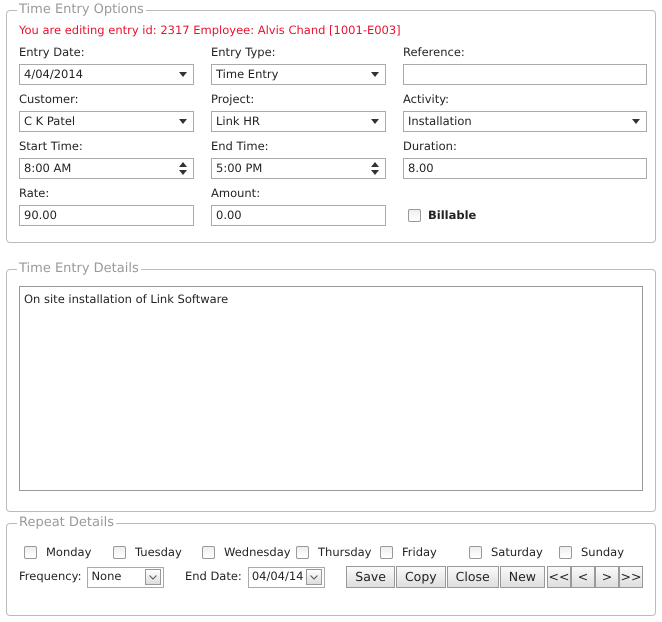  What do you see at coordinates (430, 146) in the screenshot?
I see `field-label: Duration:` at bounding box center [430, 146].